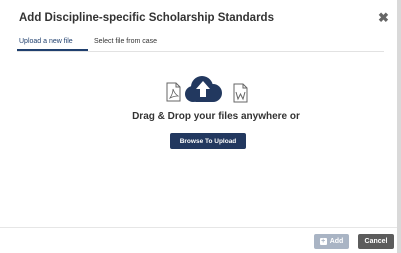  I want to click on tab-upload-new-file: Upload a new file, so click(46, 41).